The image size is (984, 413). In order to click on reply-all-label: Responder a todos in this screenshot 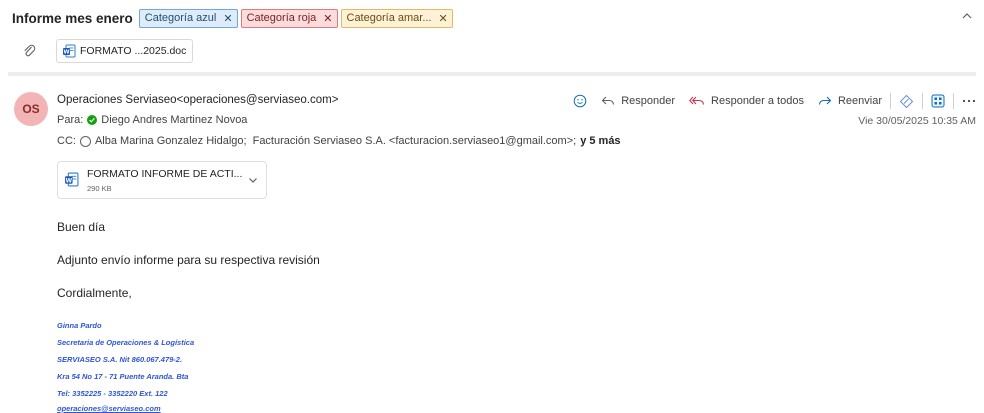, I will do `click(757, 101)`.